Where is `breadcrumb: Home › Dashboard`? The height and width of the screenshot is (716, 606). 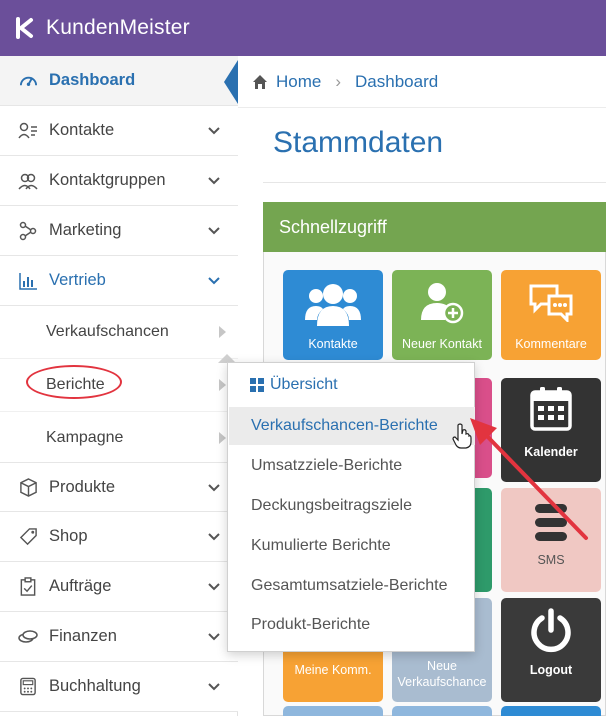
breadcrumb: Home › Dashboard is located at coordinates (422, 82).